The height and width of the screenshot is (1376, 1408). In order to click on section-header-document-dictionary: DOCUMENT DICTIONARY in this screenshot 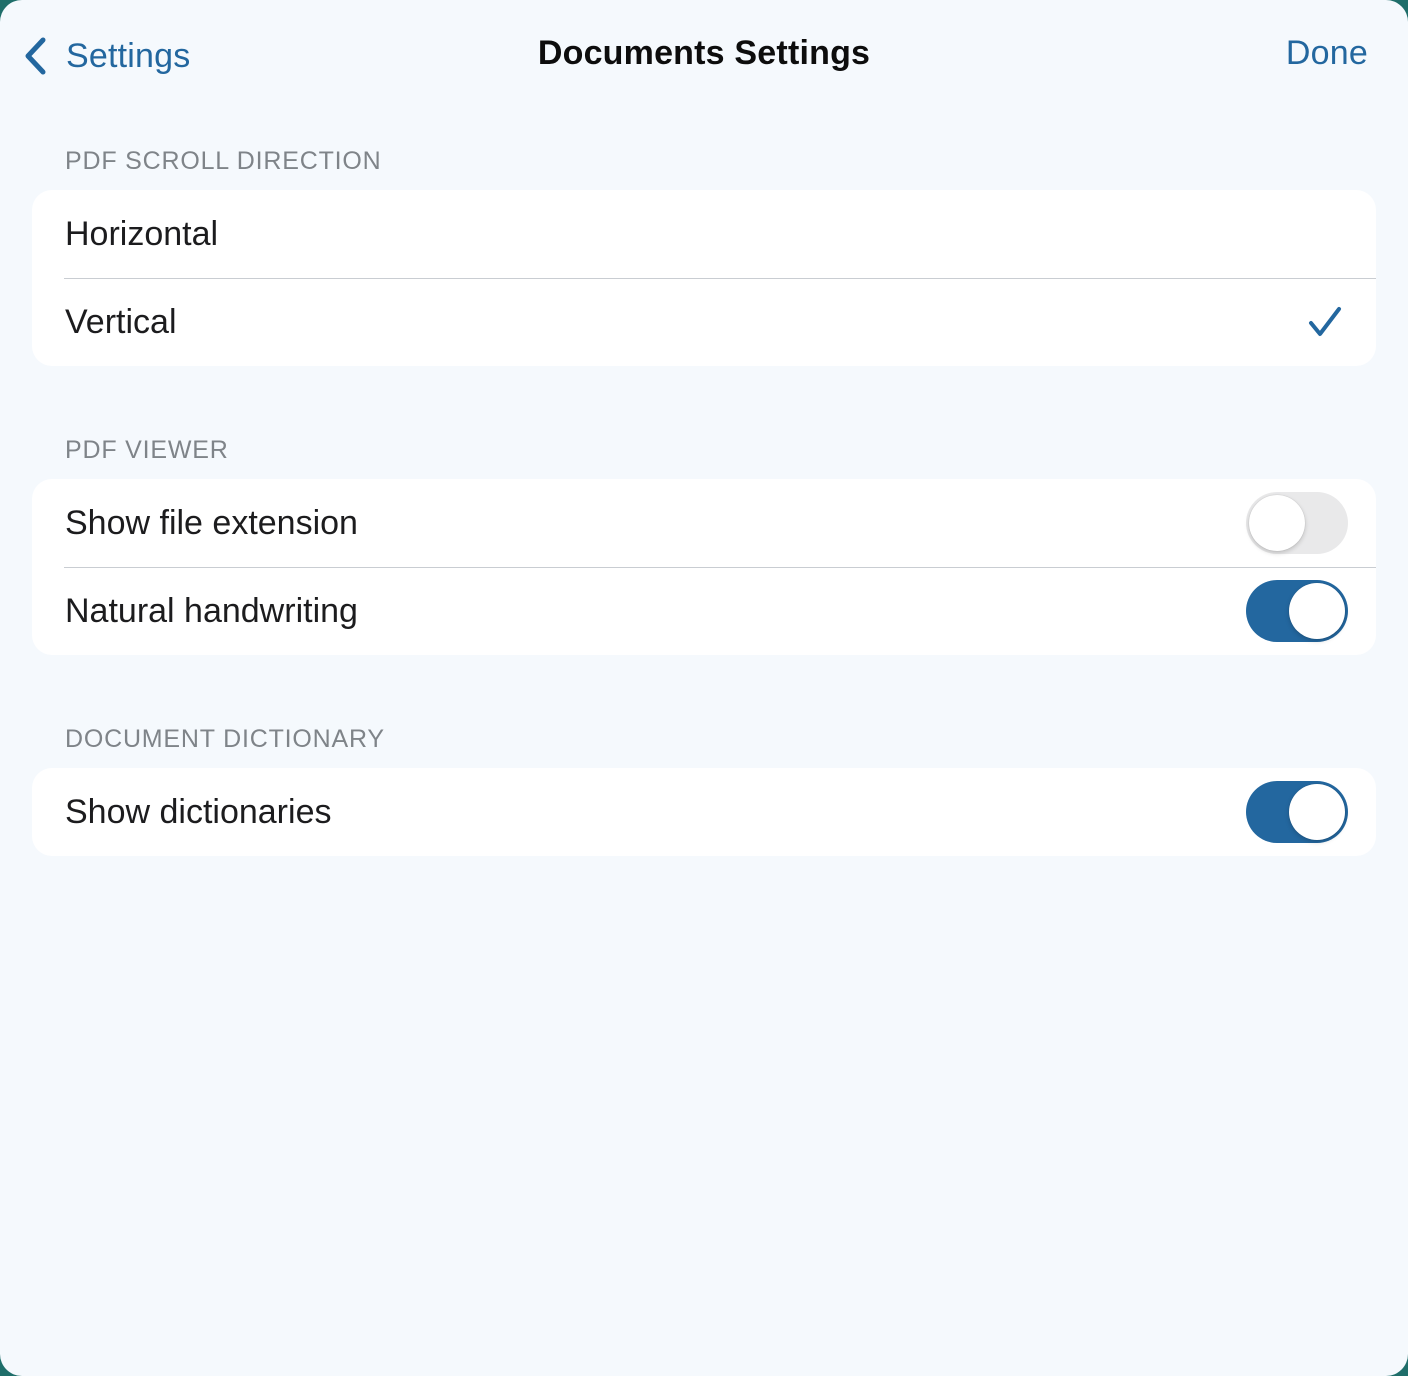, I will do `click(225, 739)`.